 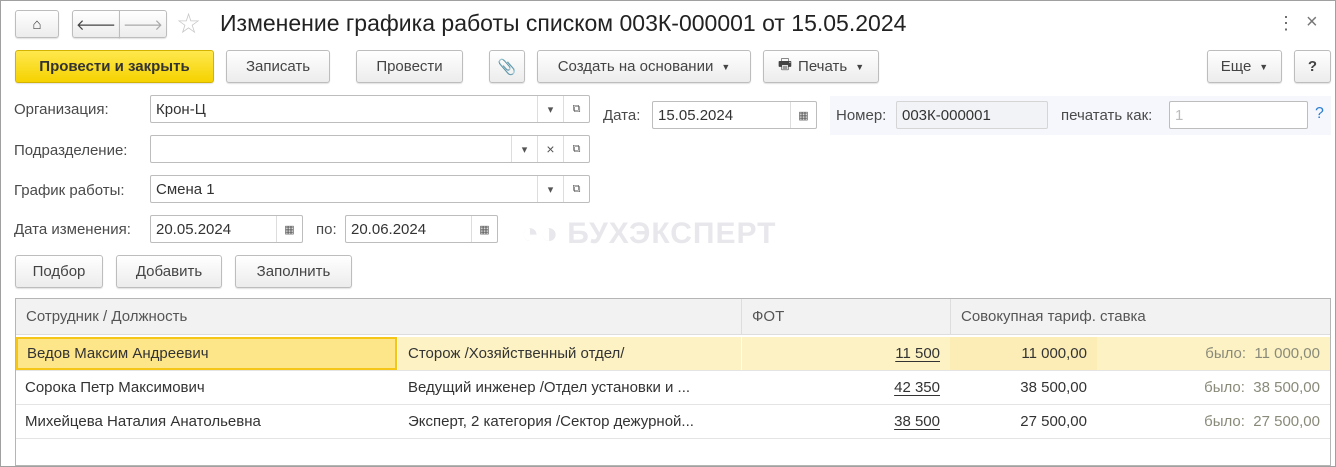 I want to click on more-label: Еще, so click(x=1236, y=66).